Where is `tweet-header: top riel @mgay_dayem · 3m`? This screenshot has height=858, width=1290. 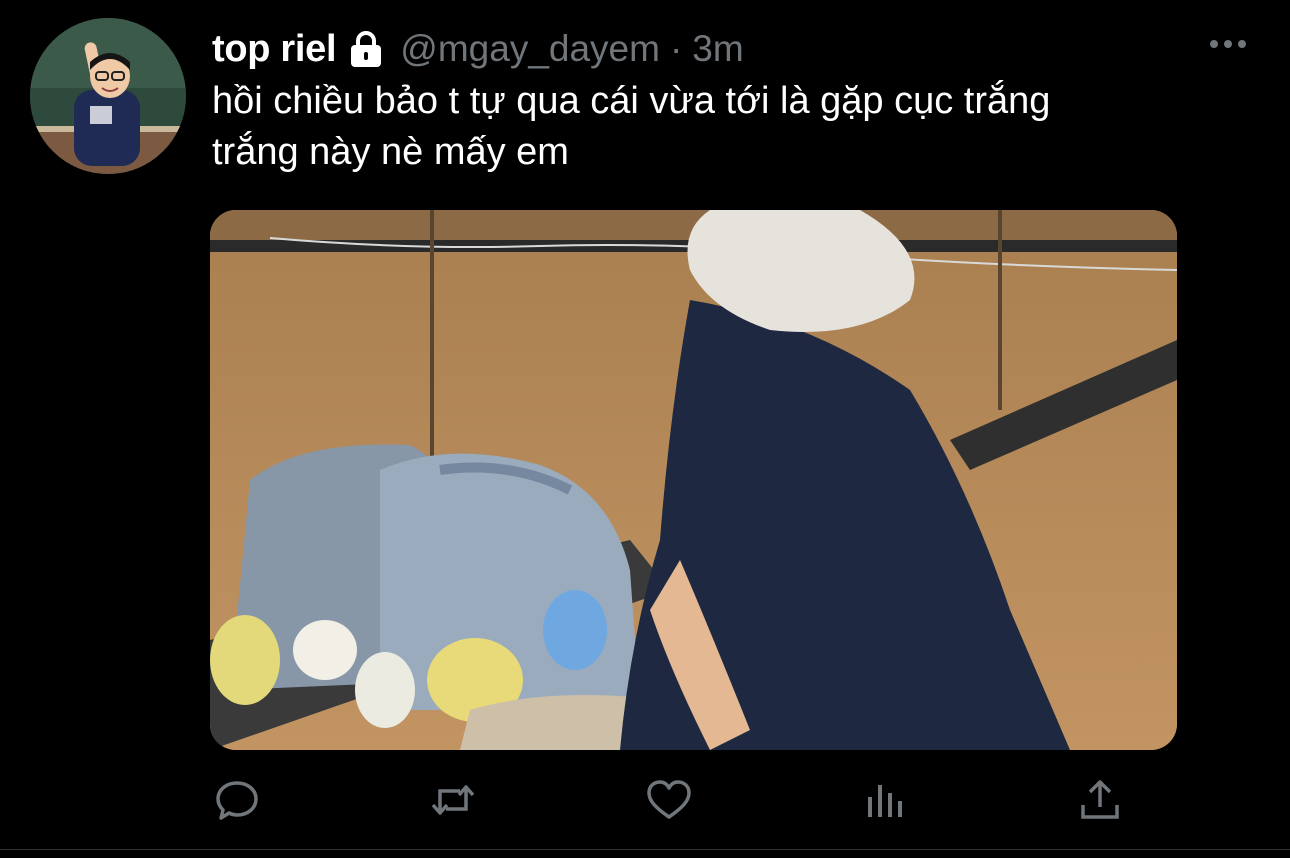 tweet-header: top riel @mgay_dayem · 3m is located at coordinates (478, 49).